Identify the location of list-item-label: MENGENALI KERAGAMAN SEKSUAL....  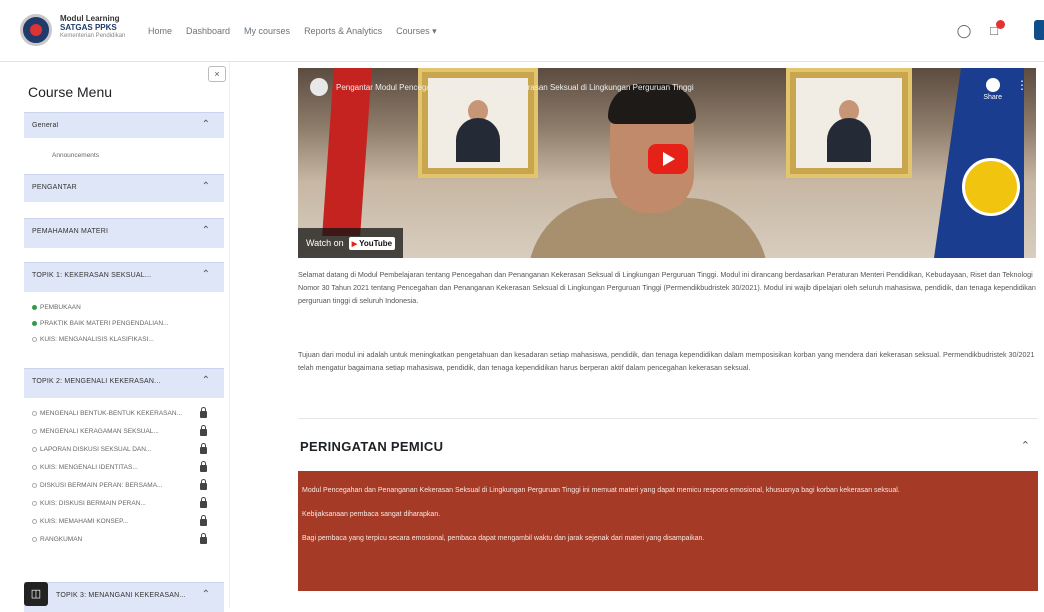
(99, 431).